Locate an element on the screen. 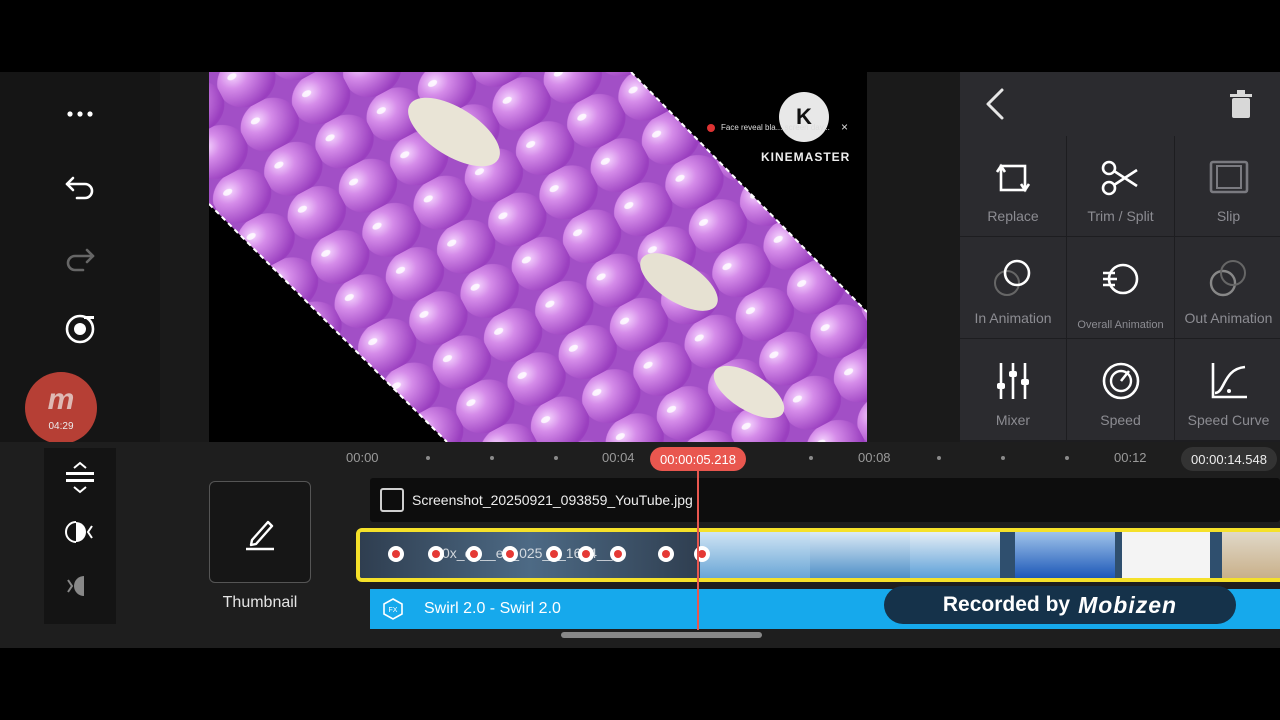 Image resolution: width=1280 pixels, height=720 pixels. image-clip-name: Screenshot_20250921_093859_YouTube.jpg is located at coordinates (552, 500).